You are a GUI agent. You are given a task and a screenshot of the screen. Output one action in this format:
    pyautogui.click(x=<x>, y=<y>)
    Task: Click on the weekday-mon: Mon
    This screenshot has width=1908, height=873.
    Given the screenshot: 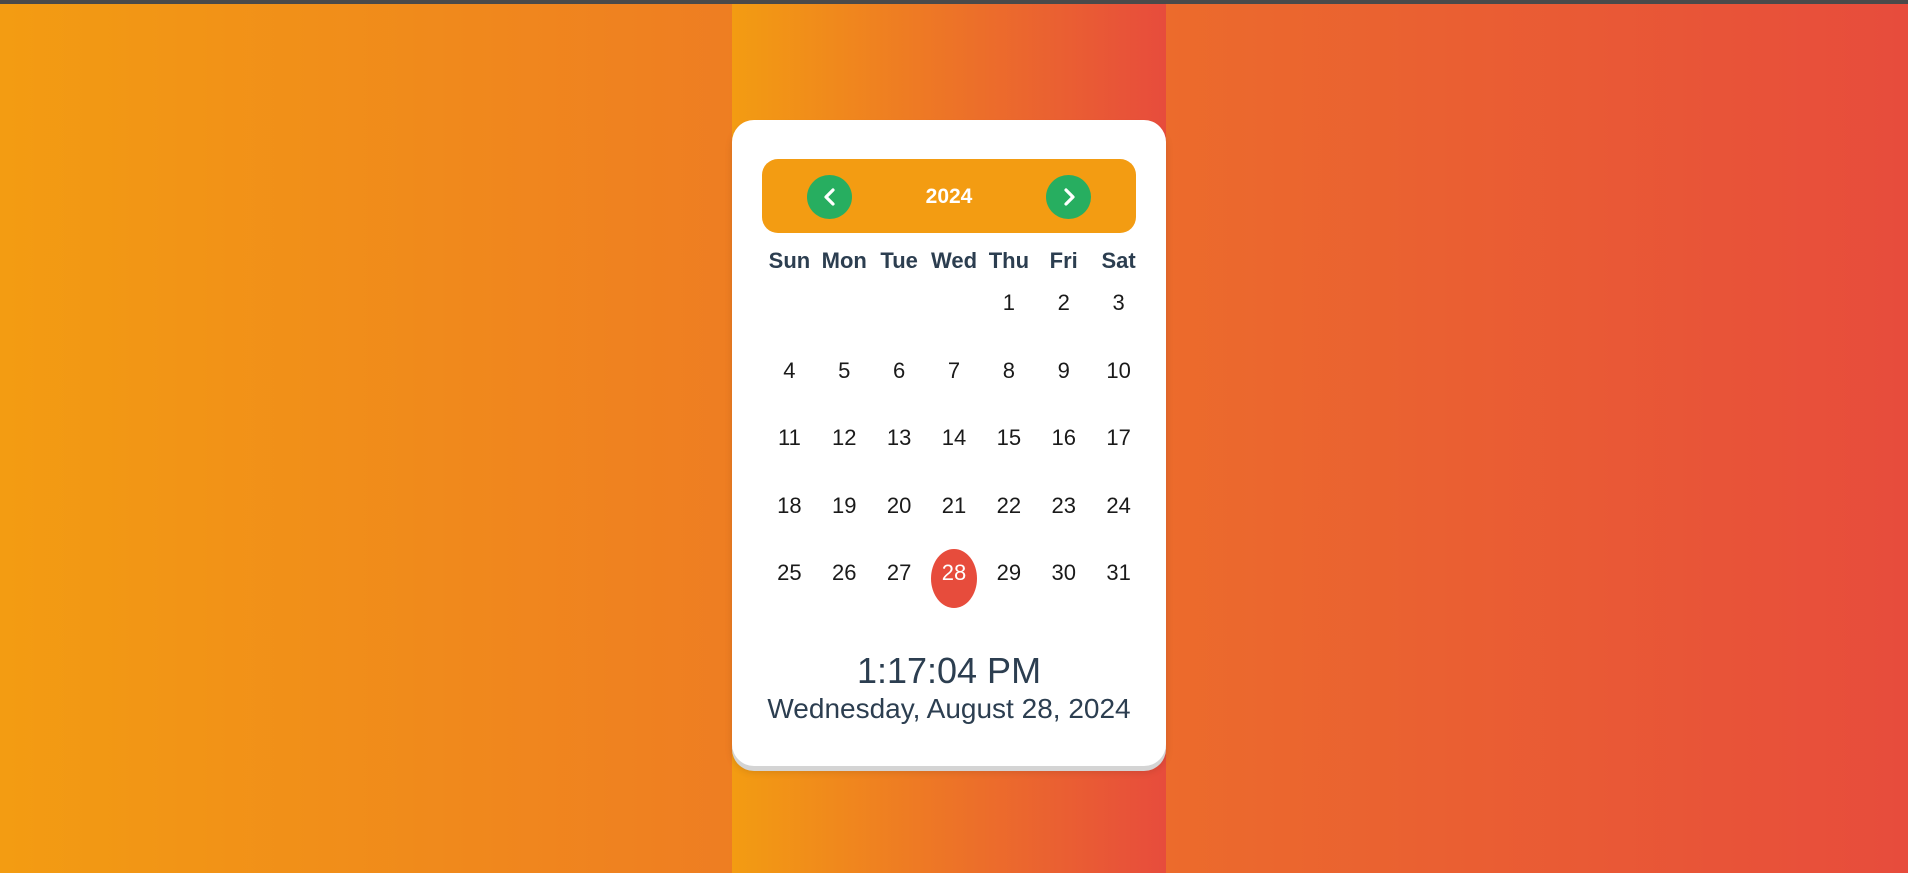 What is the action you would take?
    pyautogui.click(x=844, y=260)
    